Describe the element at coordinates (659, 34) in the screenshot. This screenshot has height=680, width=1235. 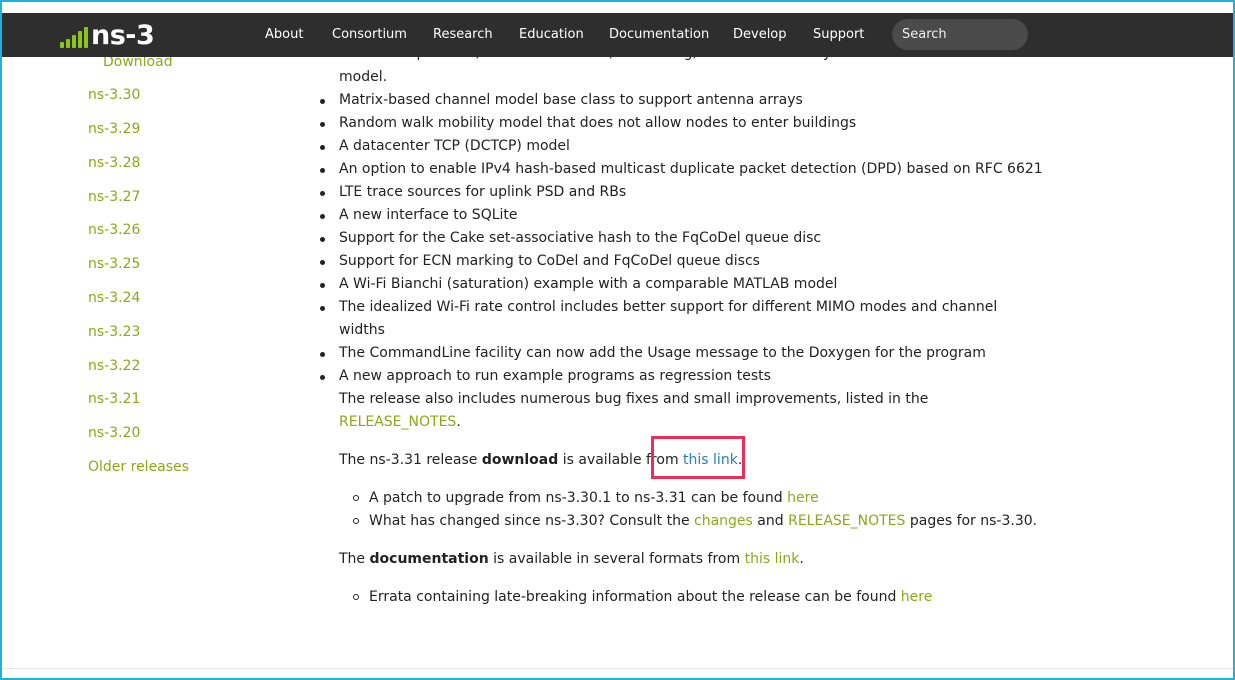
I see `nav-documentation: Documentation` at that location.